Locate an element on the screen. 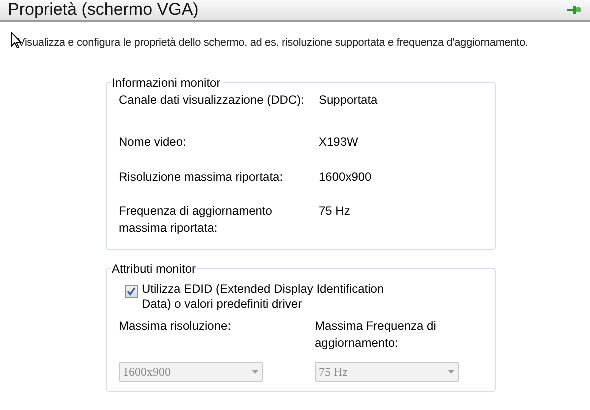  description-text: Visualizza e configura le proprietà dello schermo, ad es. risoluzione supportata e frequenza d'aggiornamento. is located at coordinates (274, 43).